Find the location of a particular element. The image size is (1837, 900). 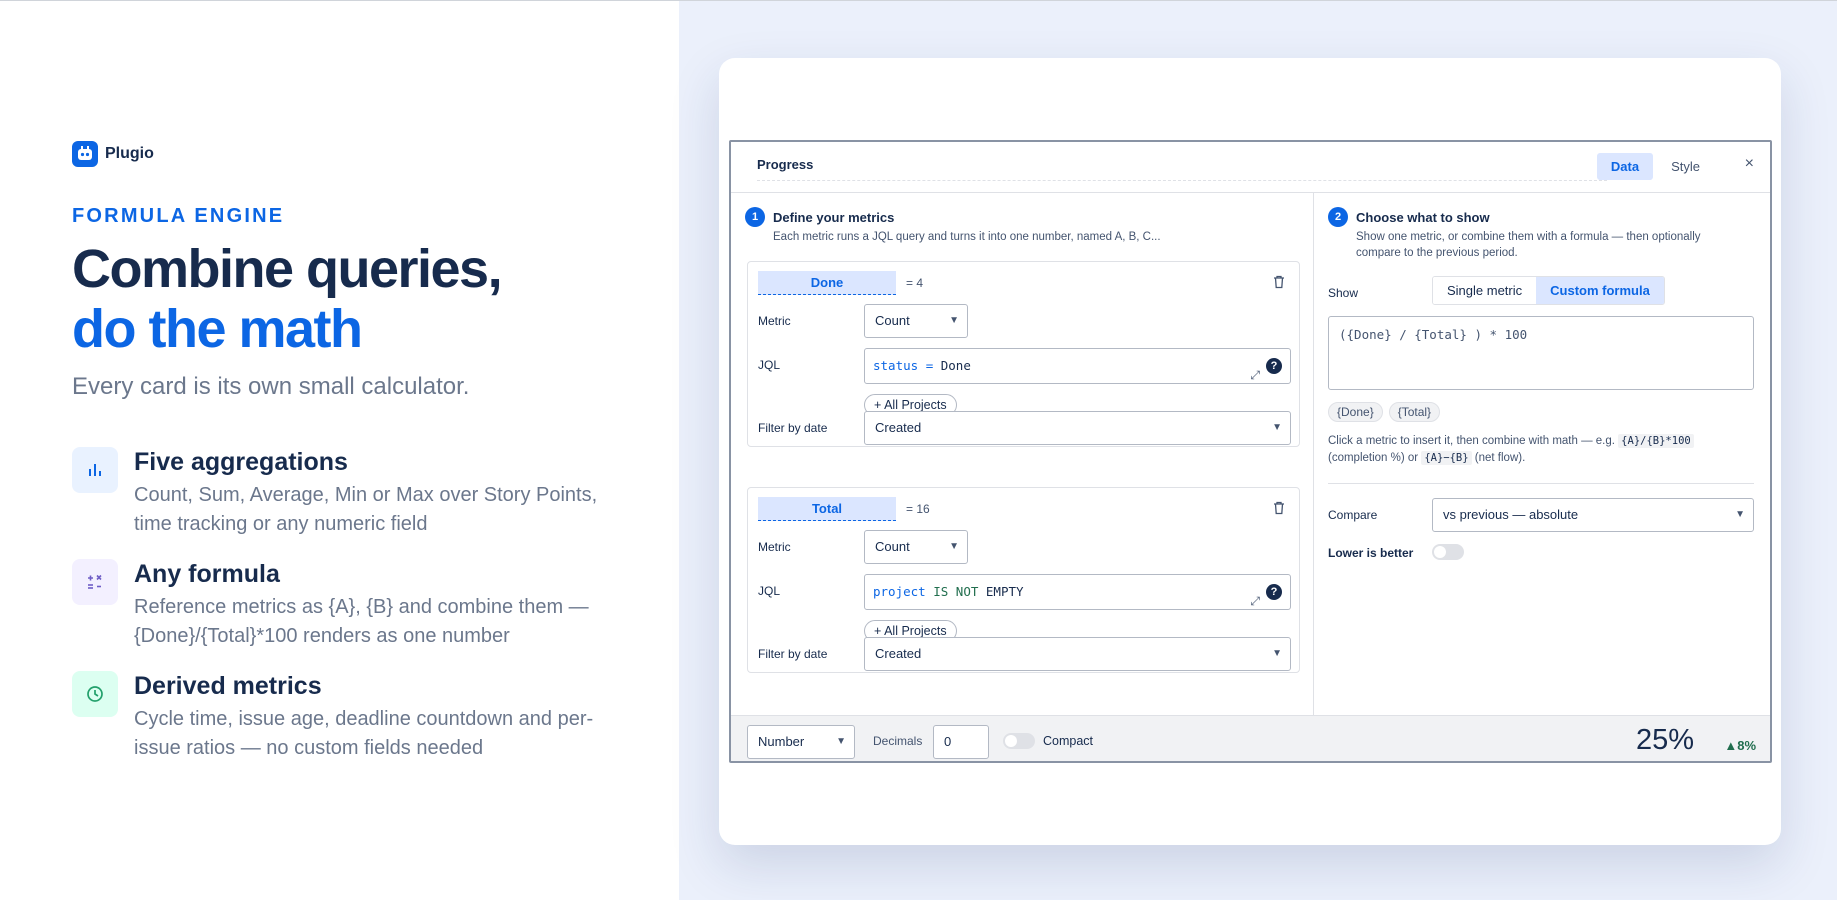

custom-formula-option: Custom formula is located at coordinates (1600, 290).